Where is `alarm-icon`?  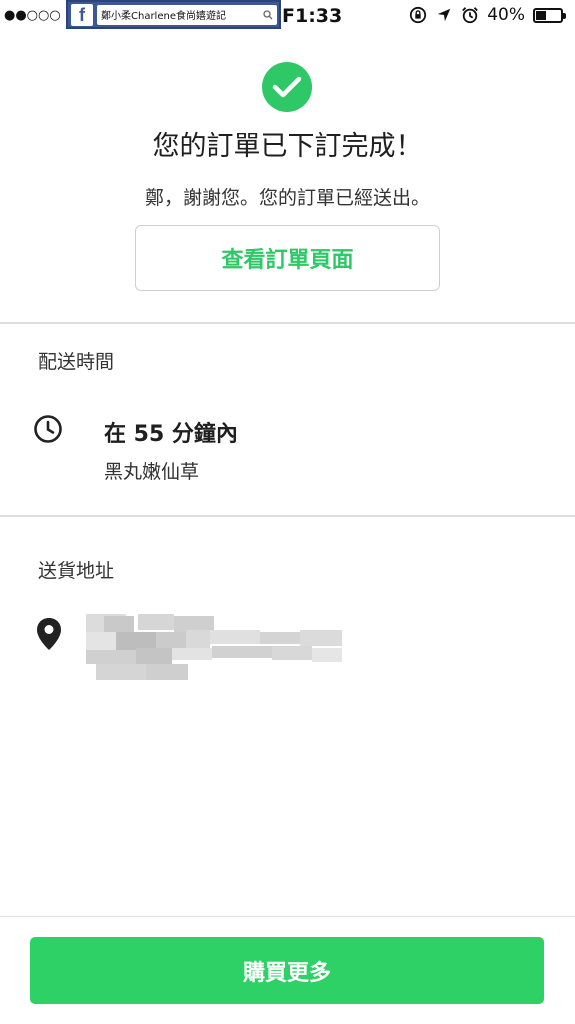
alarm-icon is located at coordinates (470, 15).